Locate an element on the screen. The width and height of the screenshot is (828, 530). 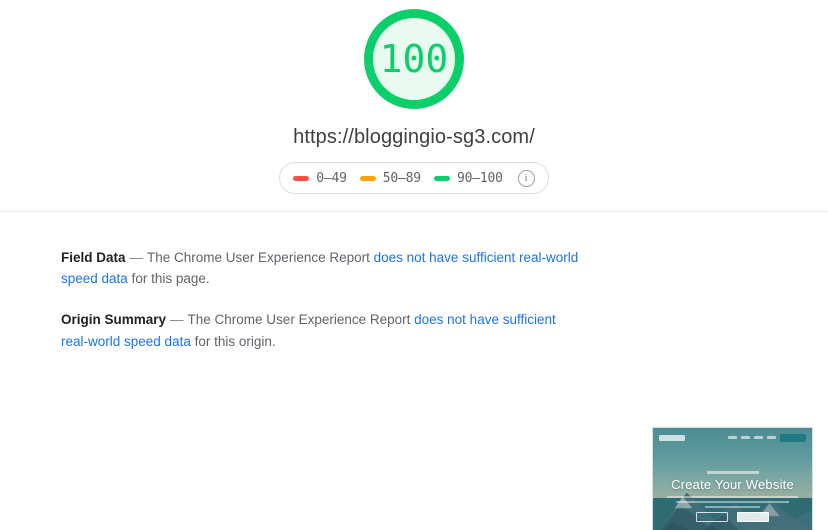
thumbnail-nav-links is located at coordinates (767, 437).